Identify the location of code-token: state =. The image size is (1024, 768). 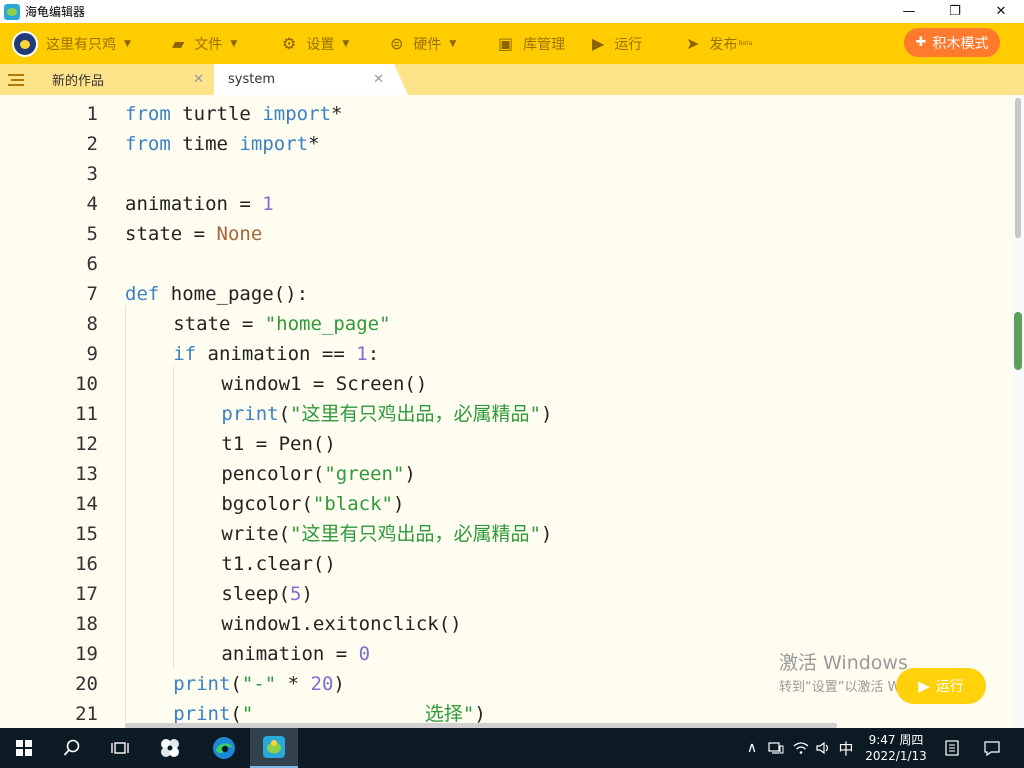
(171, 234).